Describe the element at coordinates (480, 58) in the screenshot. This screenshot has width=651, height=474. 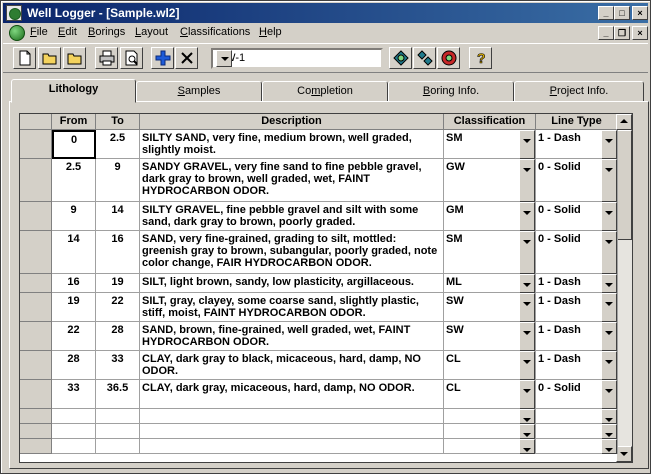
I see `help-button: ?` at that location.